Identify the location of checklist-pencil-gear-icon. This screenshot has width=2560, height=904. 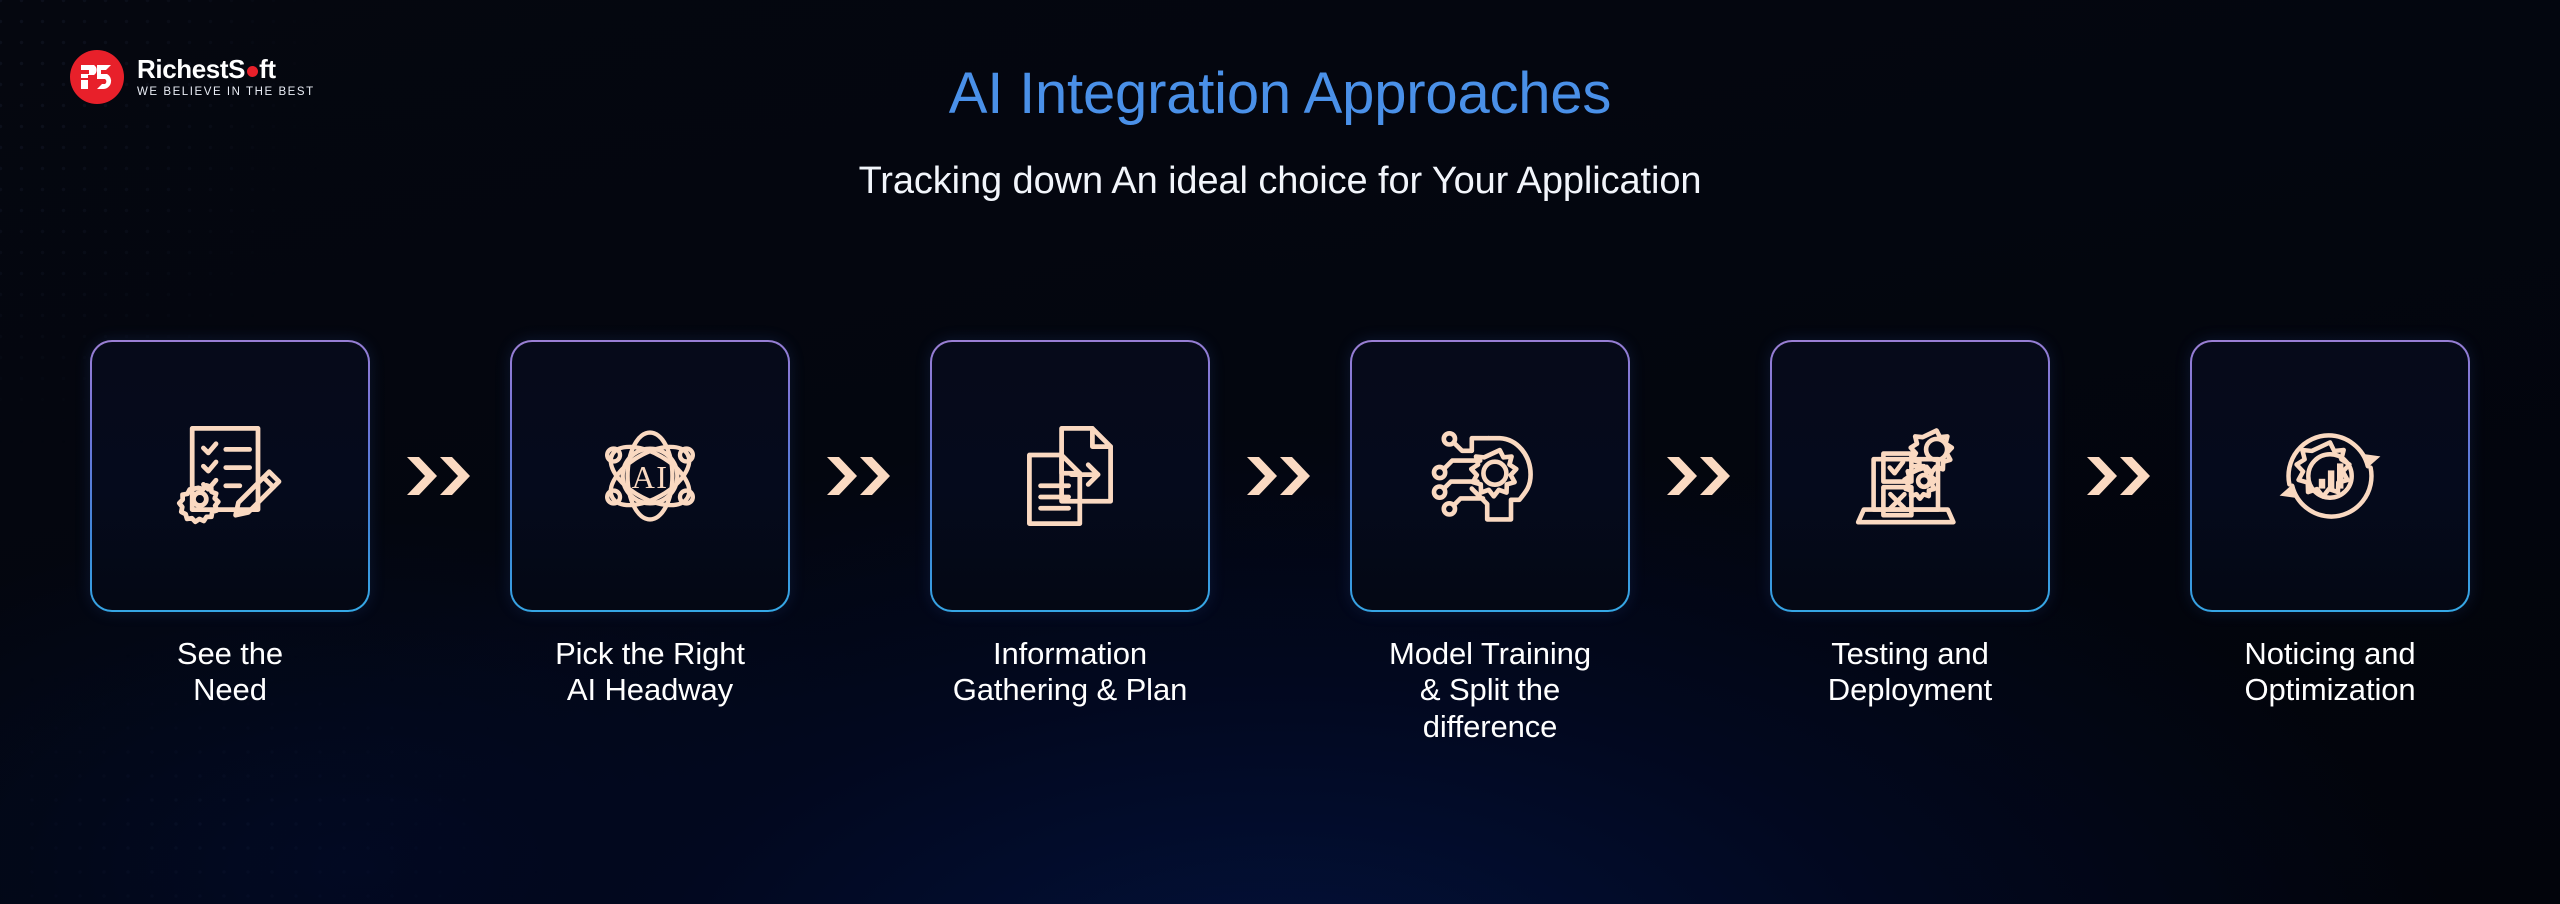
(229, 475).